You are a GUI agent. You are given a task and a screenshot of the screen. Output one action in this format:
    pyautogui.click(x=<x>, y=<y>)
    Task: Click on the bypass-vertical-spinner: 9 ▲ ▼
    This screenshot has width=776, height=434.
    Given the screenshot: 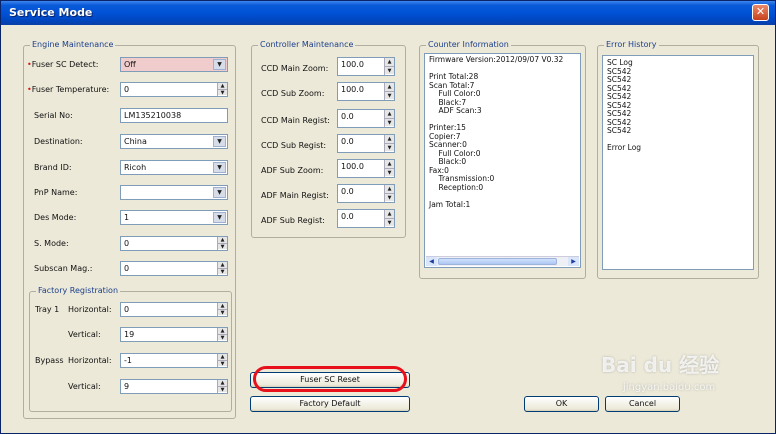 What is the action you would take?
    pyautogui.click(x=174, y=386)
    